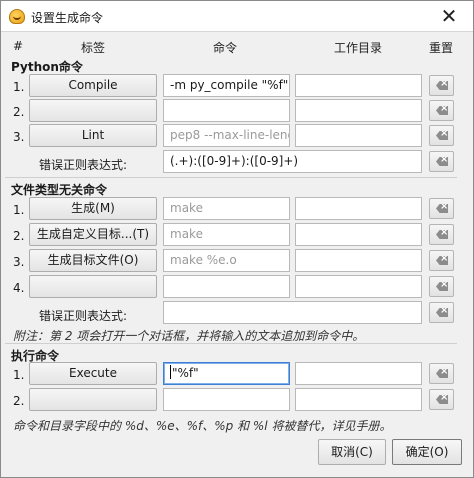  Describe the element at coordinates (83, 316) in the screenshot. I see `independent-regex-label: 错误正则表达式:` at that location.